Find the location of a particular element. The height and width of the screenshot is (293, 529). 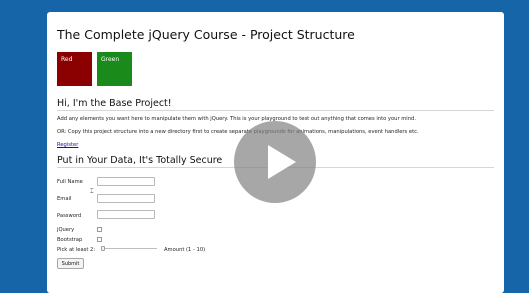

email-input is located at coordinates (126, 198).